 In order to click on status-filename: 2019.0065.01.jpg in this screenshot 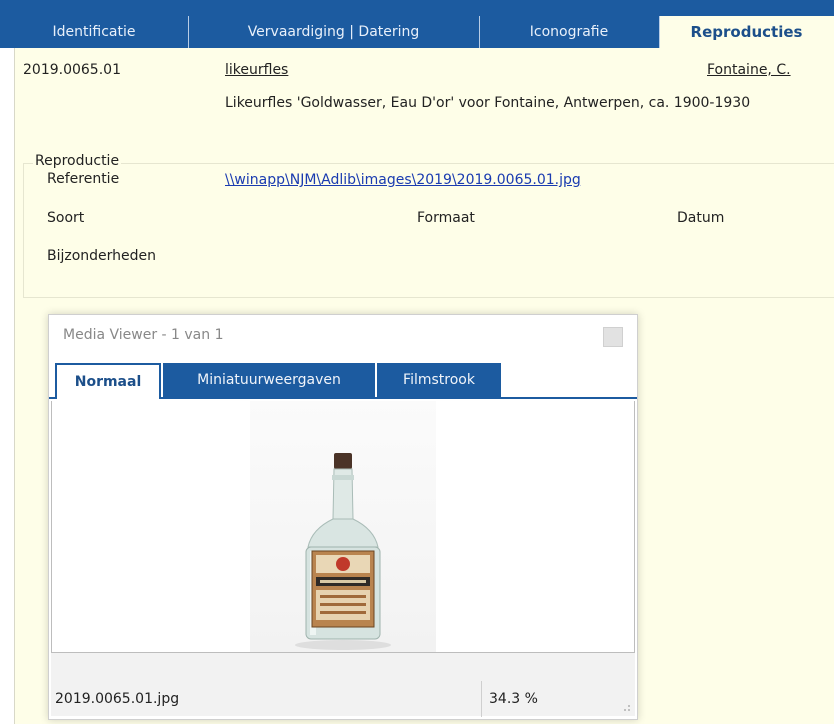, I will do `click(117, 699)`.